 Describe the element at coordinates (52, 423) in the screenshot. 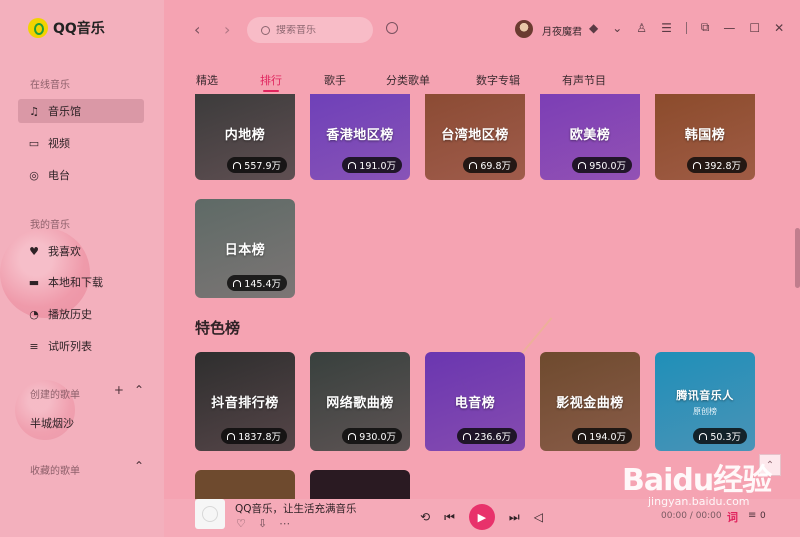

I see `playlist-item: 半城烟沙` at that location.